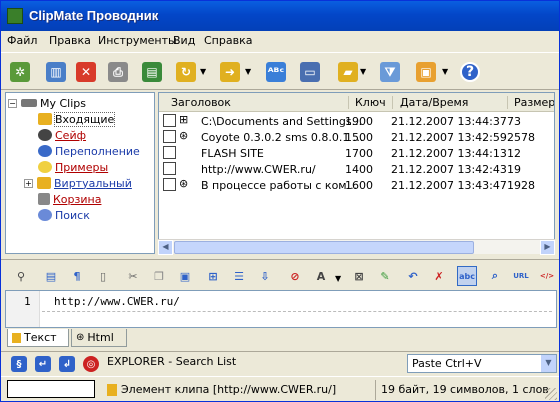 This screenshot has height=402, width=560. Describe the element at coordinates (221, 389) in the screenshot. I see `status-clip: Элемент клипа [http://www.CWER.ru/]` at that location.